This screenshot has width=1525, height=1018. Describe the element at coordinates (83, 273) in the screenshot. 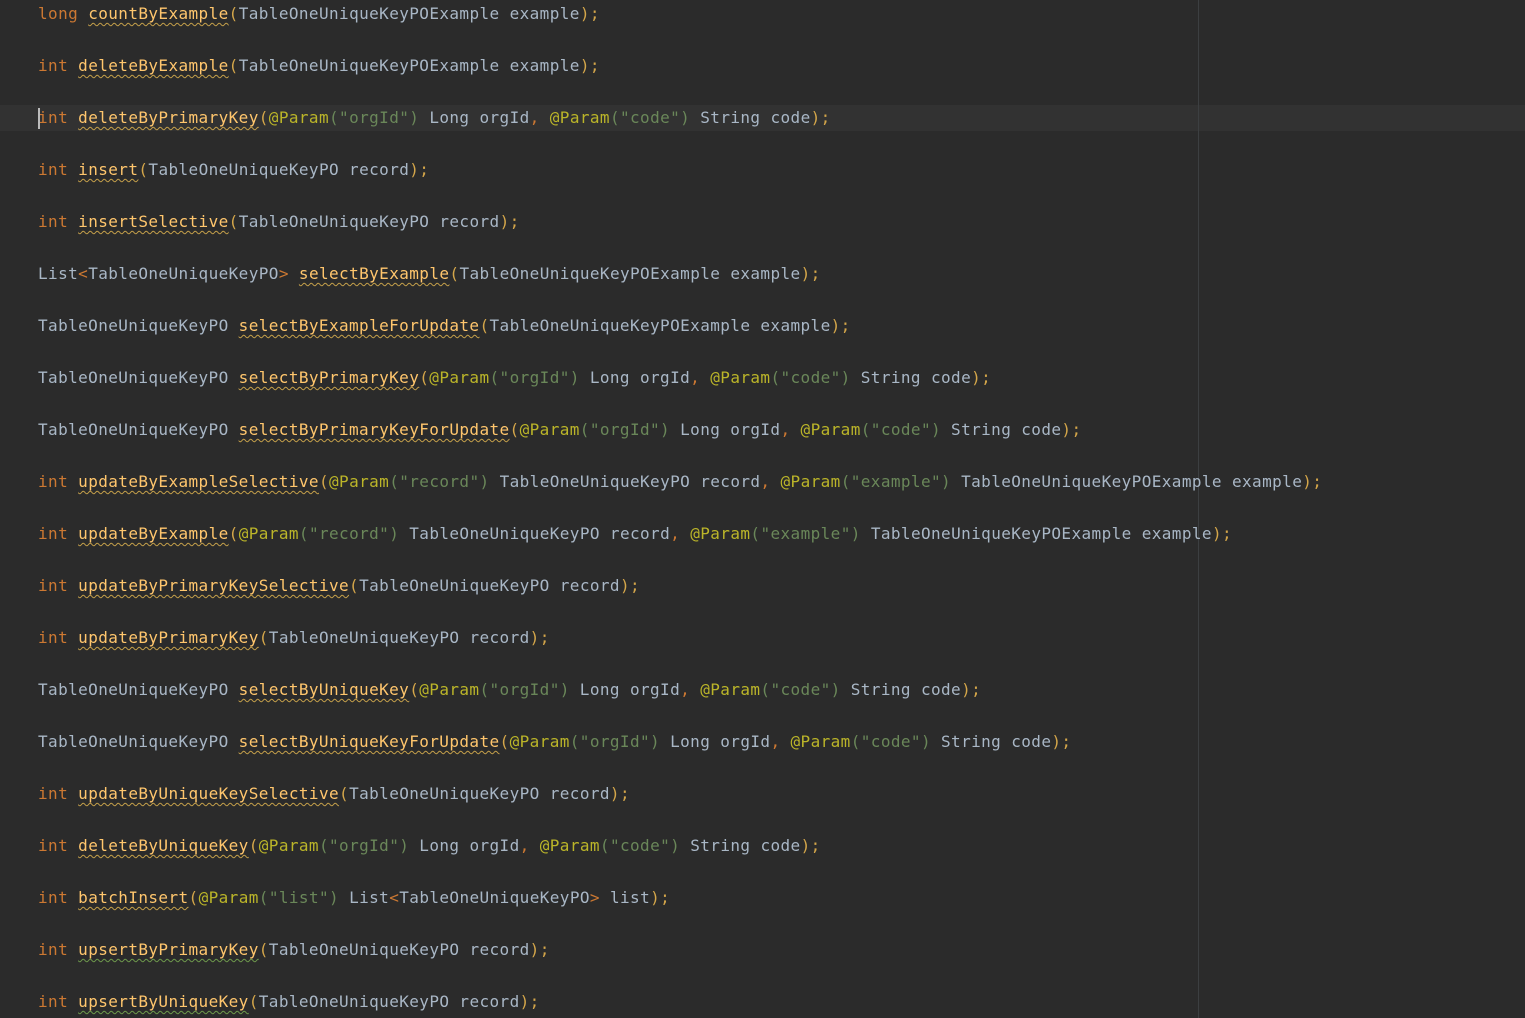

I see `code-token: <` at that location.